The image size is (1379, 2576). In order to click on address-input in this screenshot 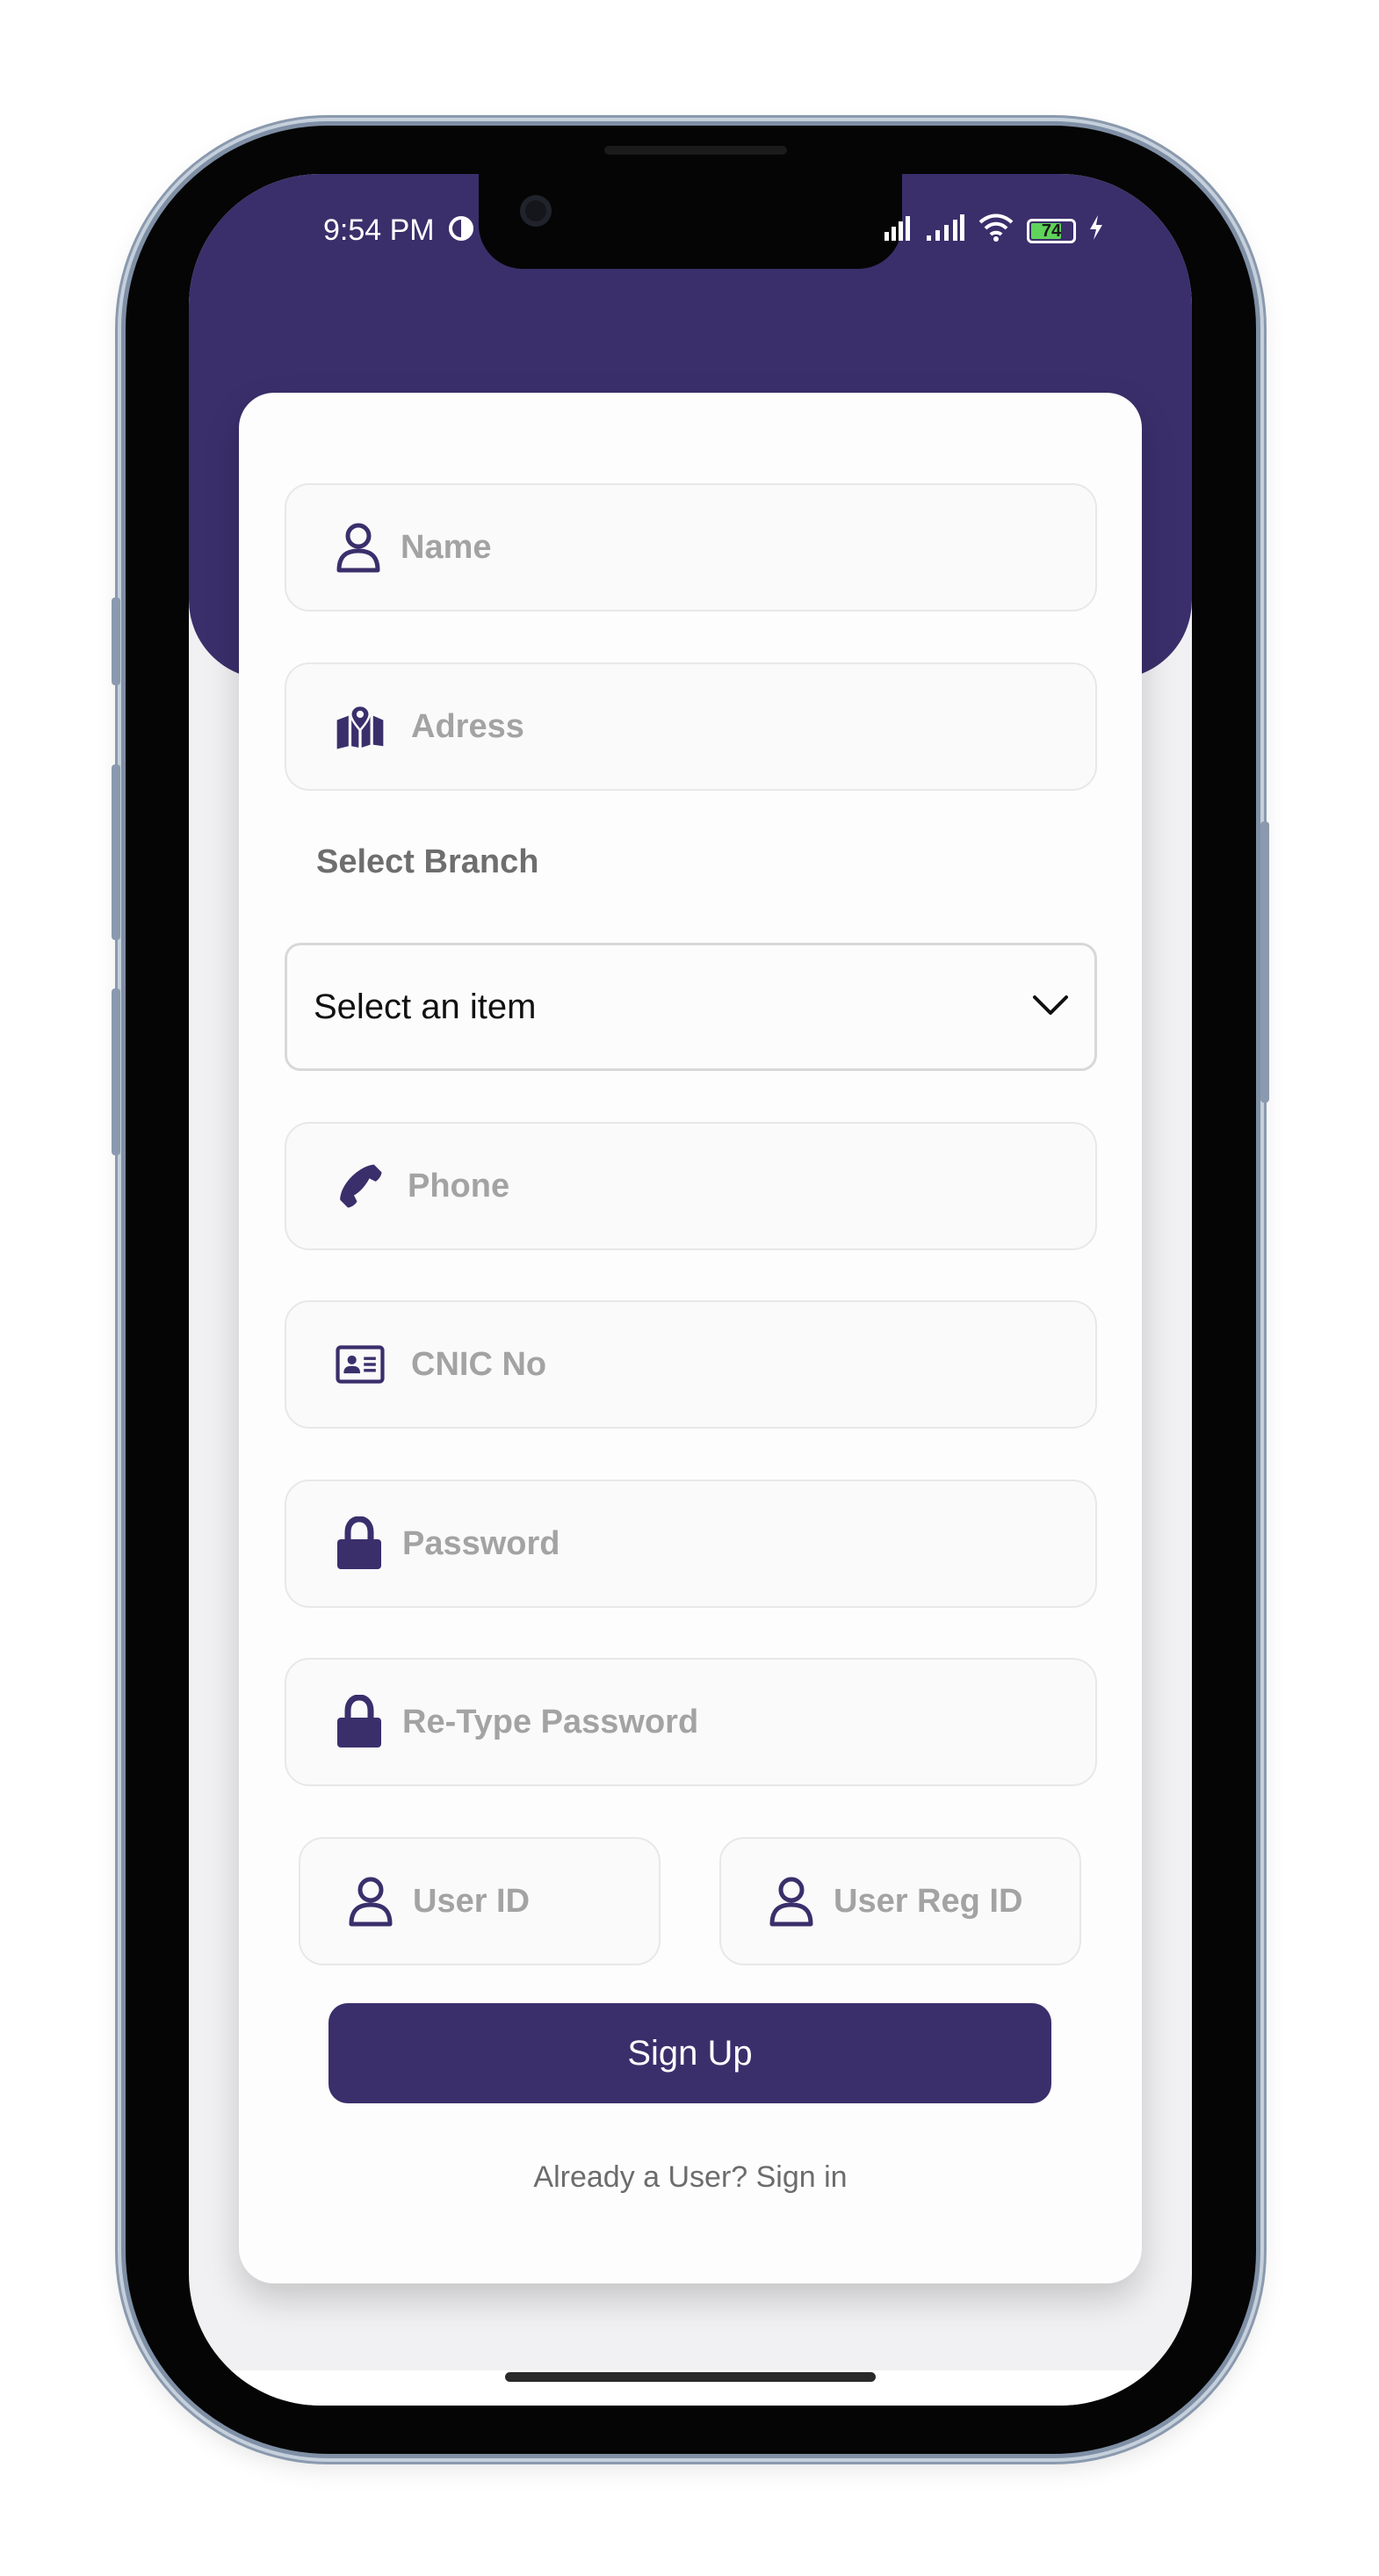, I will do `click(752, 726)`.